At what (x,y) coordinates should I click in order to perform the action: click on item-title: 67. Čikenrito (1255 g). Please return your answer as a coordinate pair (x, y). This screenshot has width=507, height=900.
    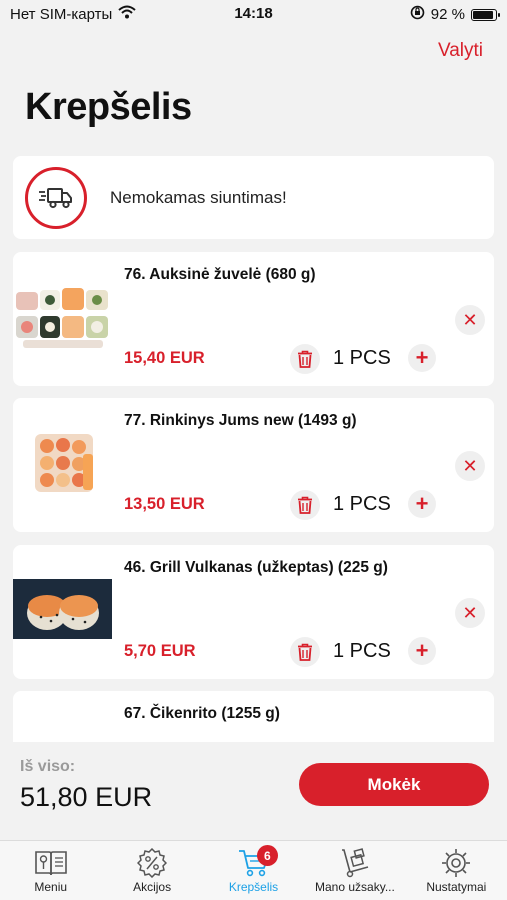
    Looking at the image, I should click on (202, 713).